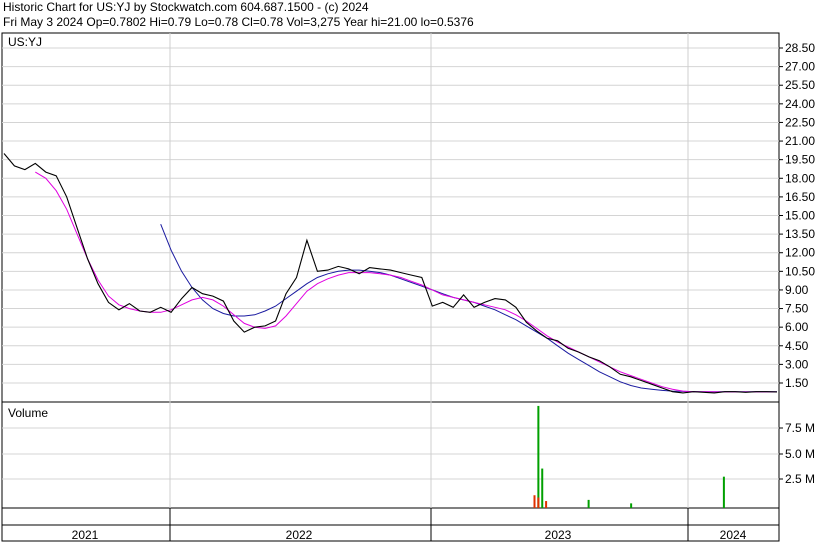  Describe the element at coordinates (800, 85) in the screenshot. I see `price-tick-label: 25.50` at that location.